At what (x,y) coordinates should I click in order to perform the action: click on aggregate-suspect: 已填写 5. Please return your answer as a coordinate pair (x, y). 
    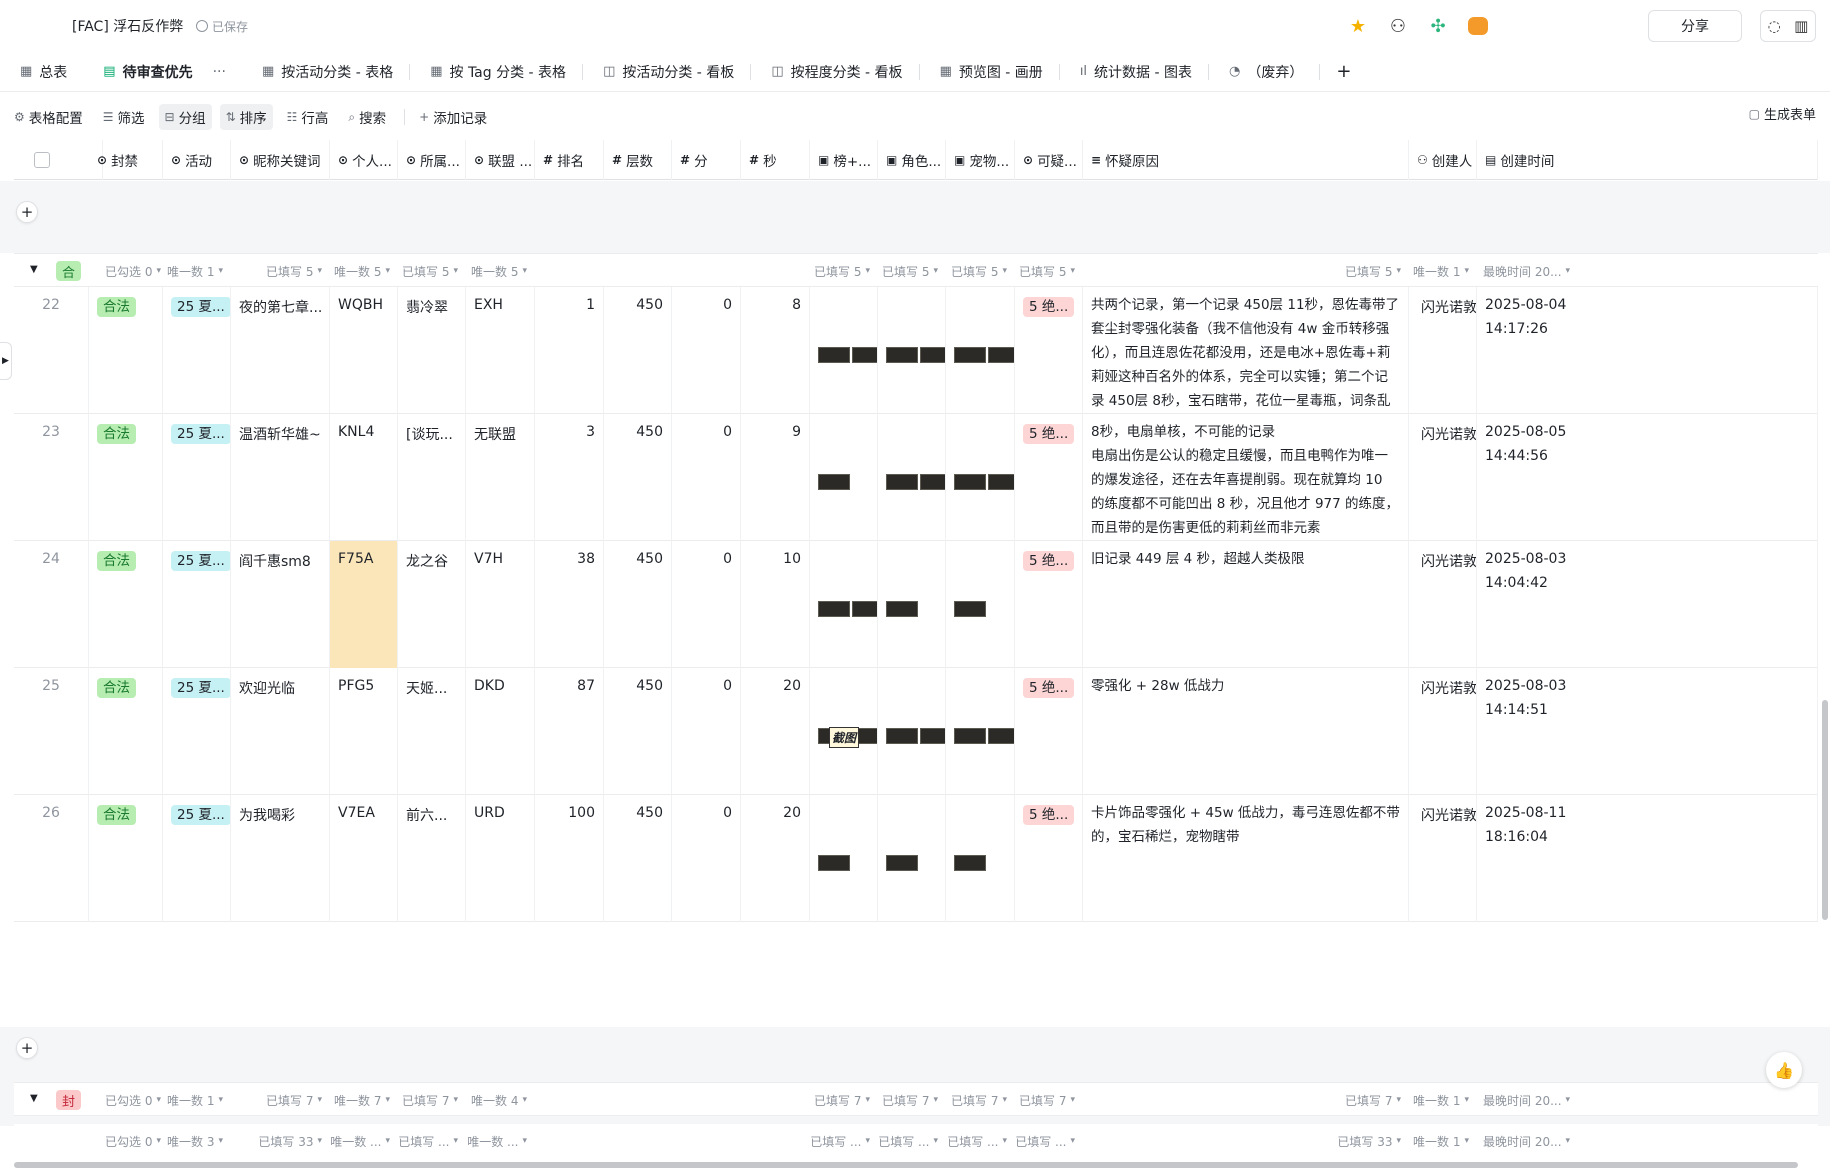
    Looking at the image, I should click on (1045, 271).